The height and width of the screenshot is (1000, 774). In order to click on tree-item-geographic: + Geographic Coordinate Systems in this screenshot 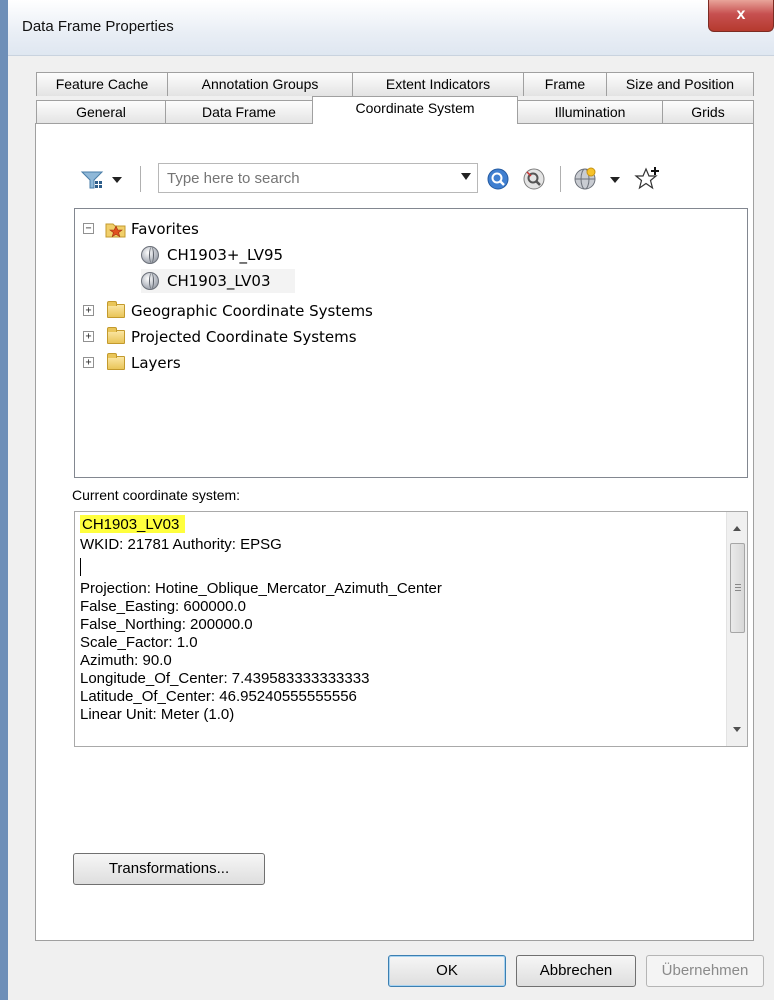, I will do `click(283, 311)`.